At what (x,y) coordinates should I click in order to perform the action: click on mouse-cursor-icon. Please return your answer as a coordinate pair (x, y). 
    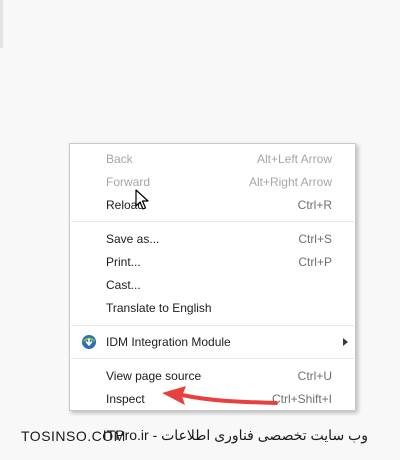
    Looking at the image, I should click on (142, 199).